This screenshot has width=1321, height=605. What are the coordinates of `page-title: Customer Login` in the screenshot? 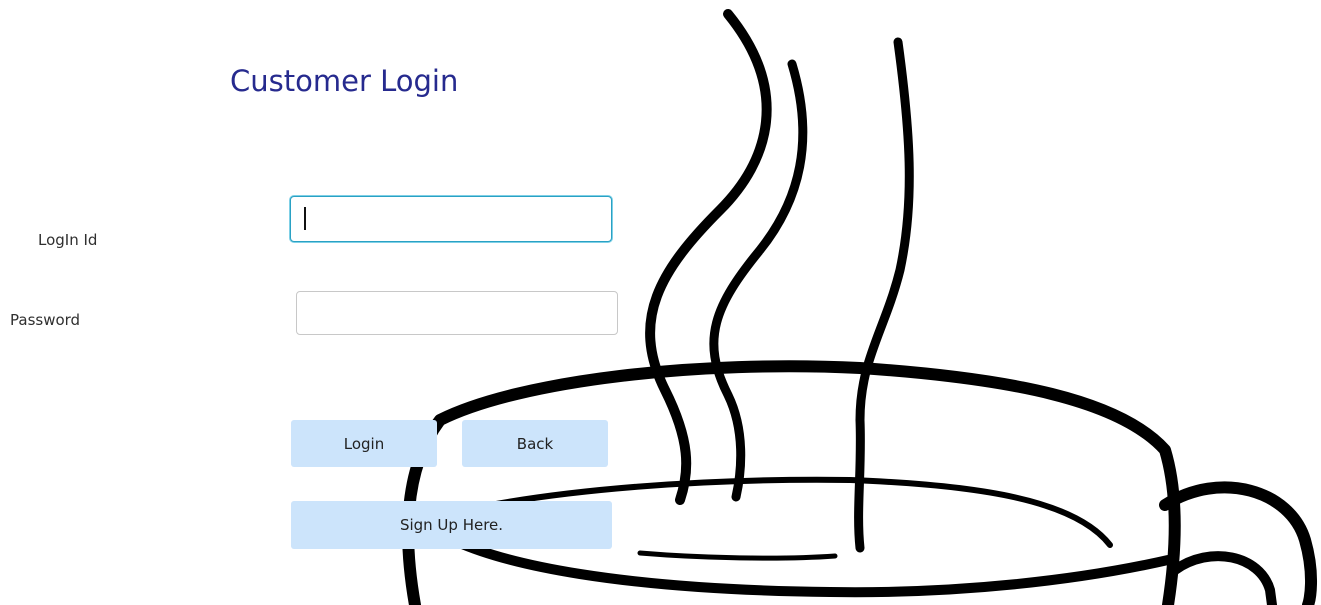 It's located at (344, 81).